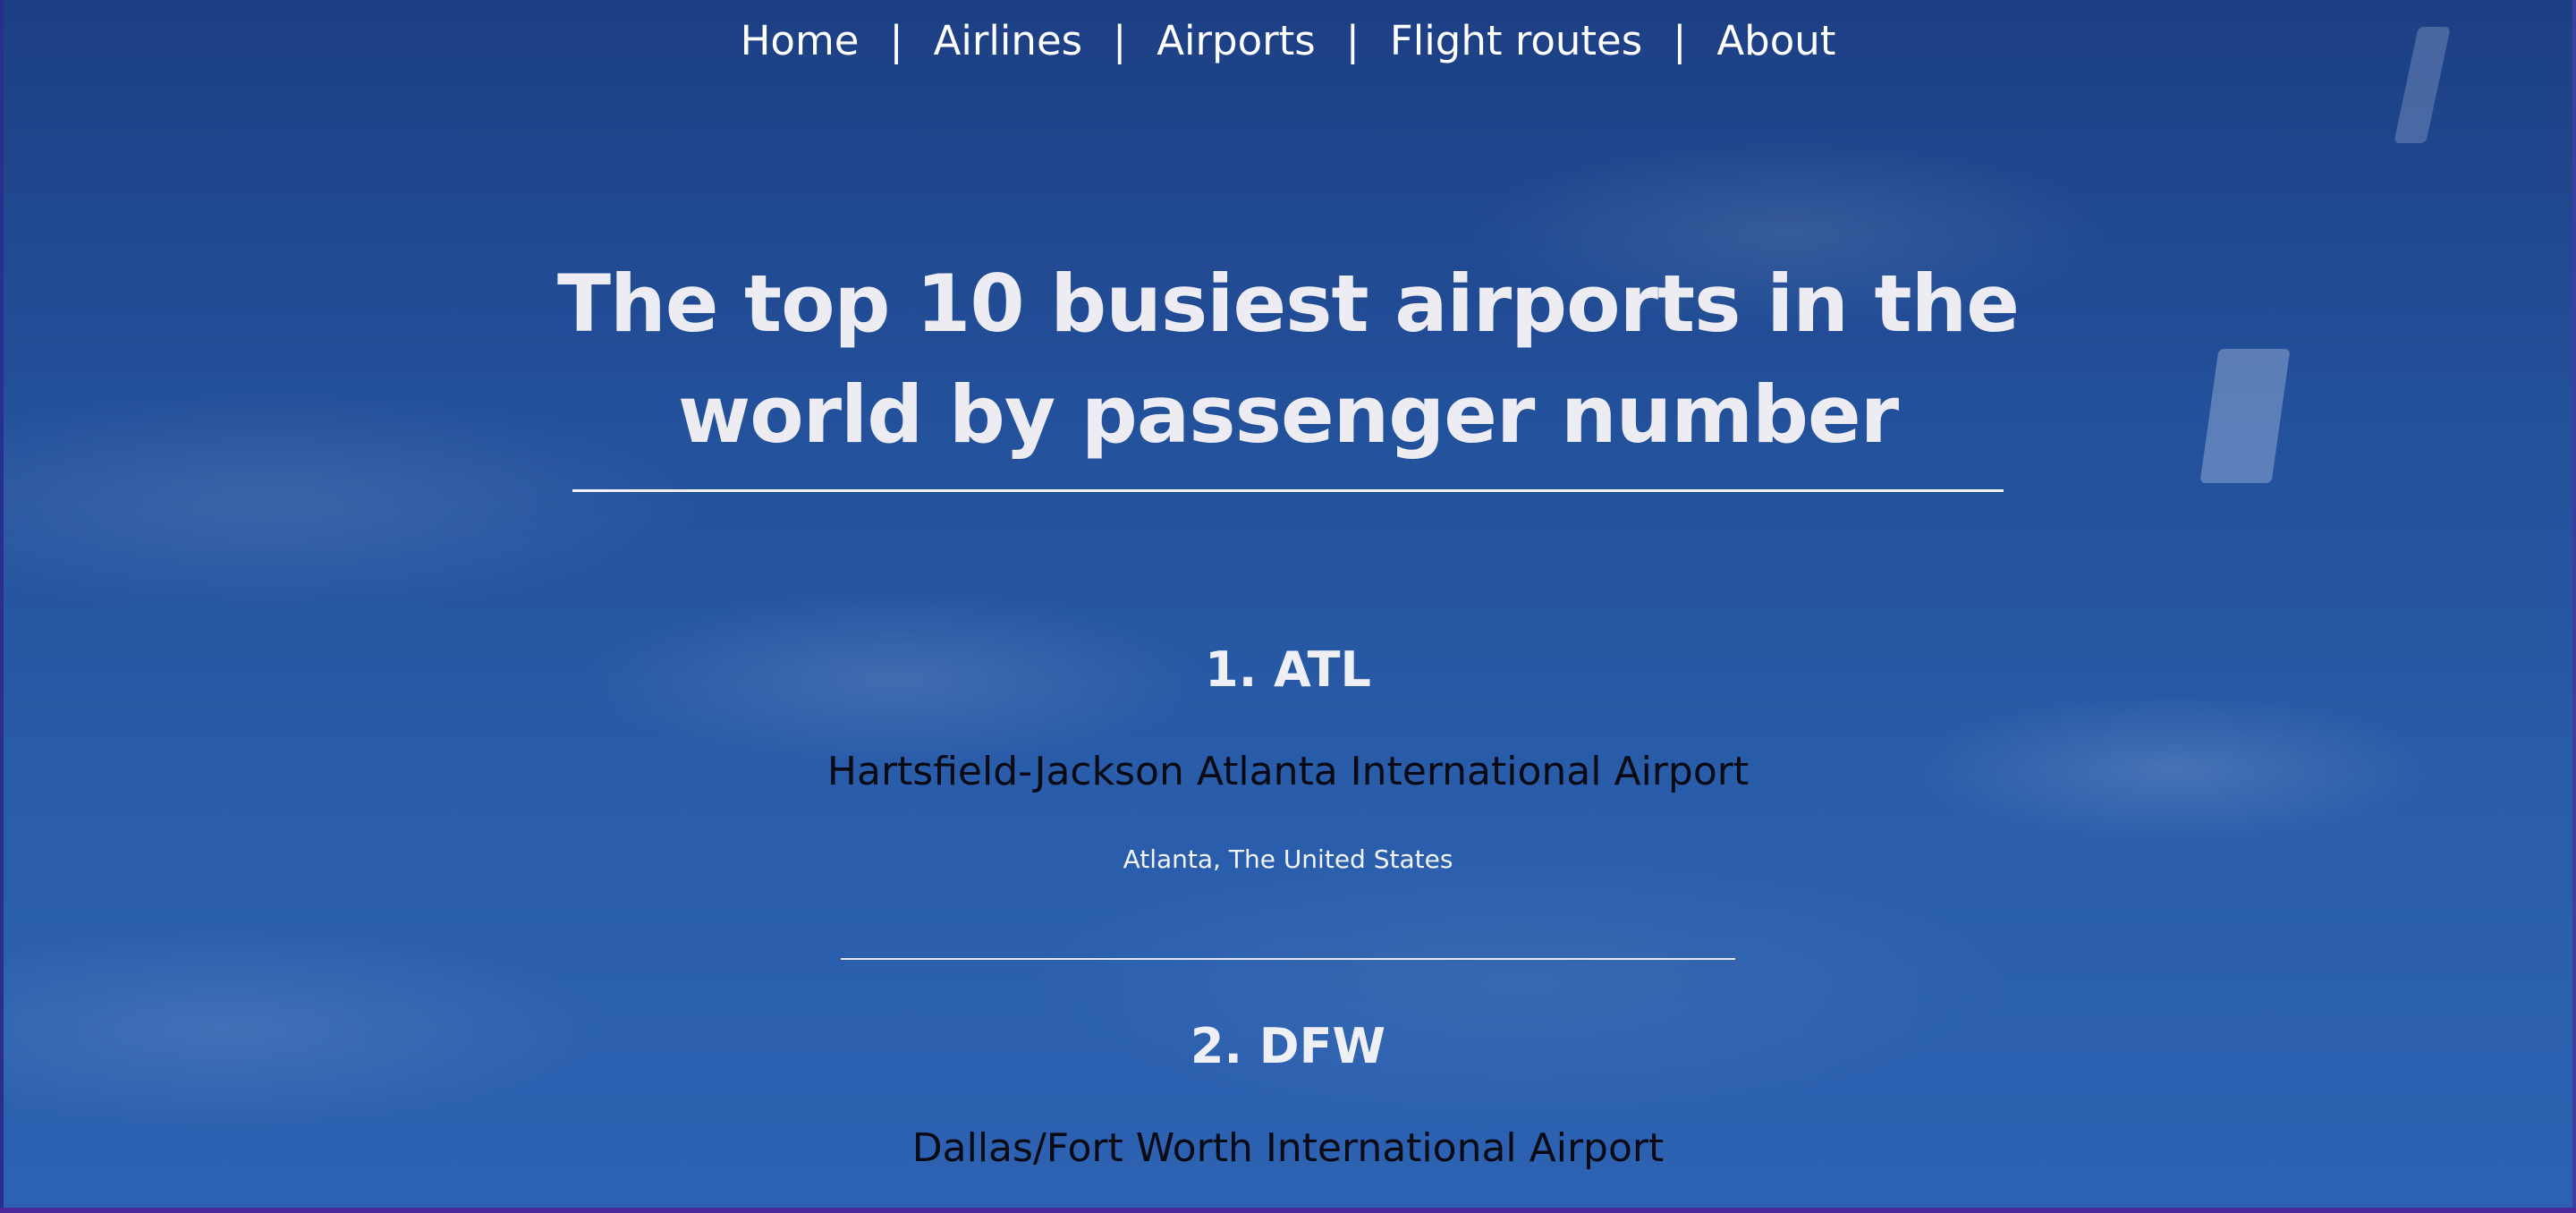 The image size is (2576, 1213). I want to click on page-title-line-1: The top 10 busiest airports in the, so click(1288, 304).